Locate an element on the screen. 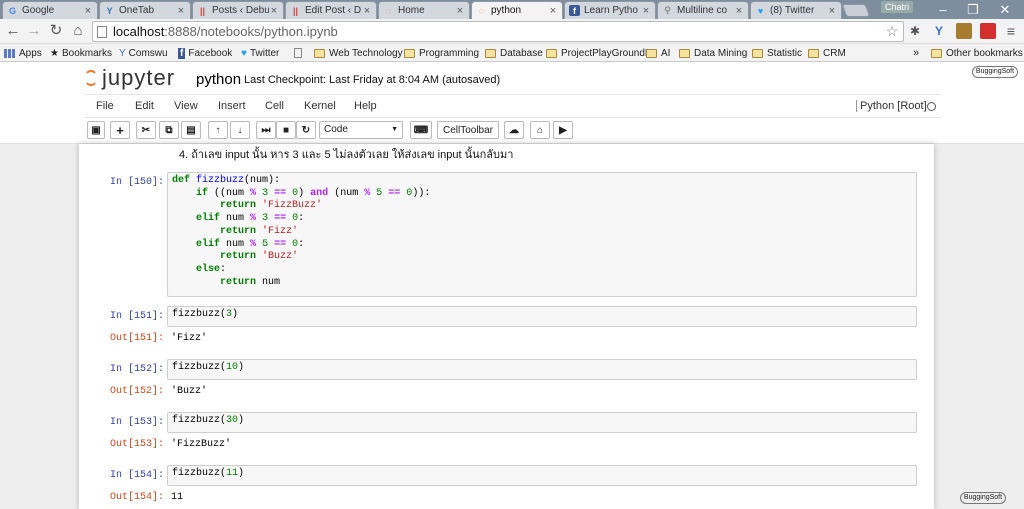  close-window-icon: ✕ is located at coordinates (1005, 9).